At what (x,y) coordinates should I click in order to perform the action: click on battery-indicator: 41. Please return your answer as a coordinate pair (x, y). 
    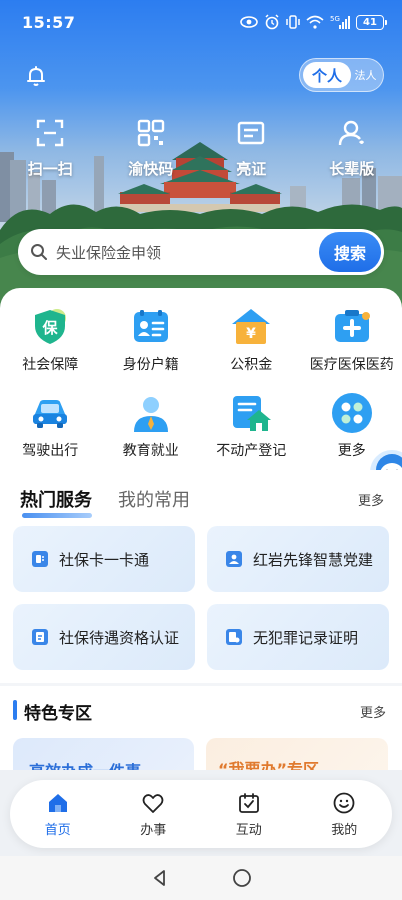
    Looking at the image, I should click on (371, 22).